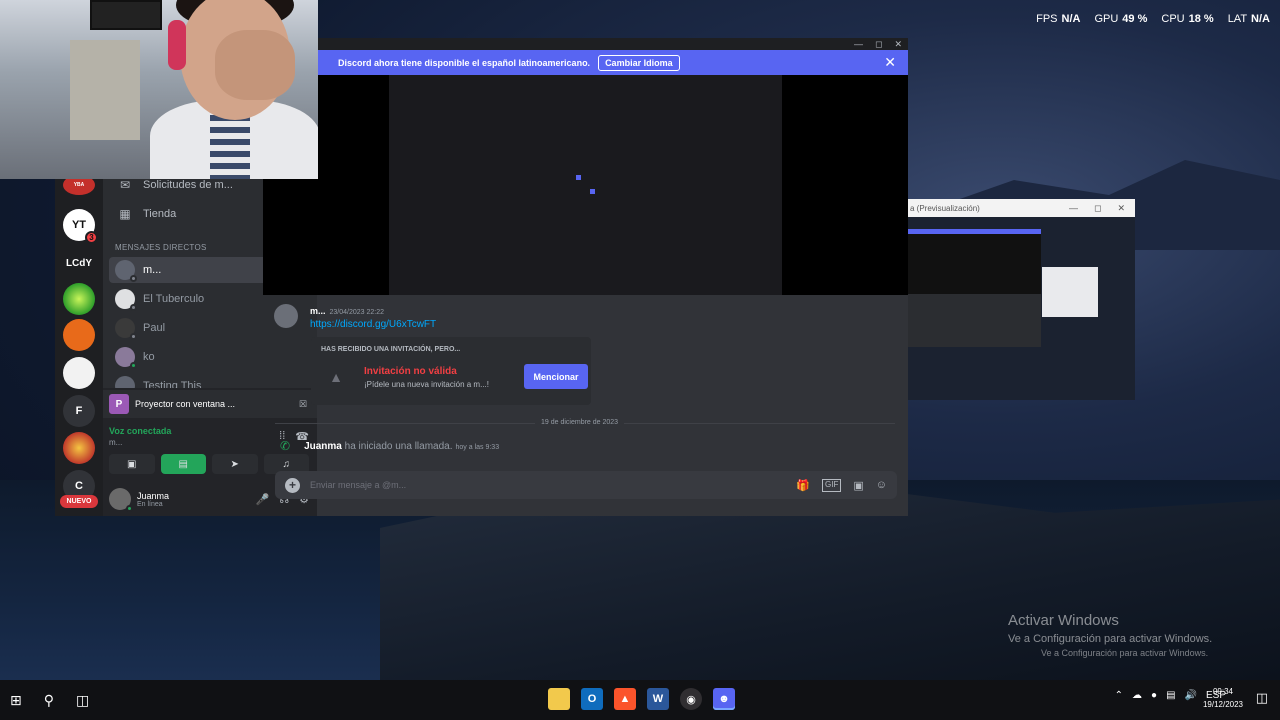 This screenshot has width=1280, height=720. What do you see at coordinates (974, 288) in the screenshot?
I see `preview-thumbnail` at bounding box center [974, 288].